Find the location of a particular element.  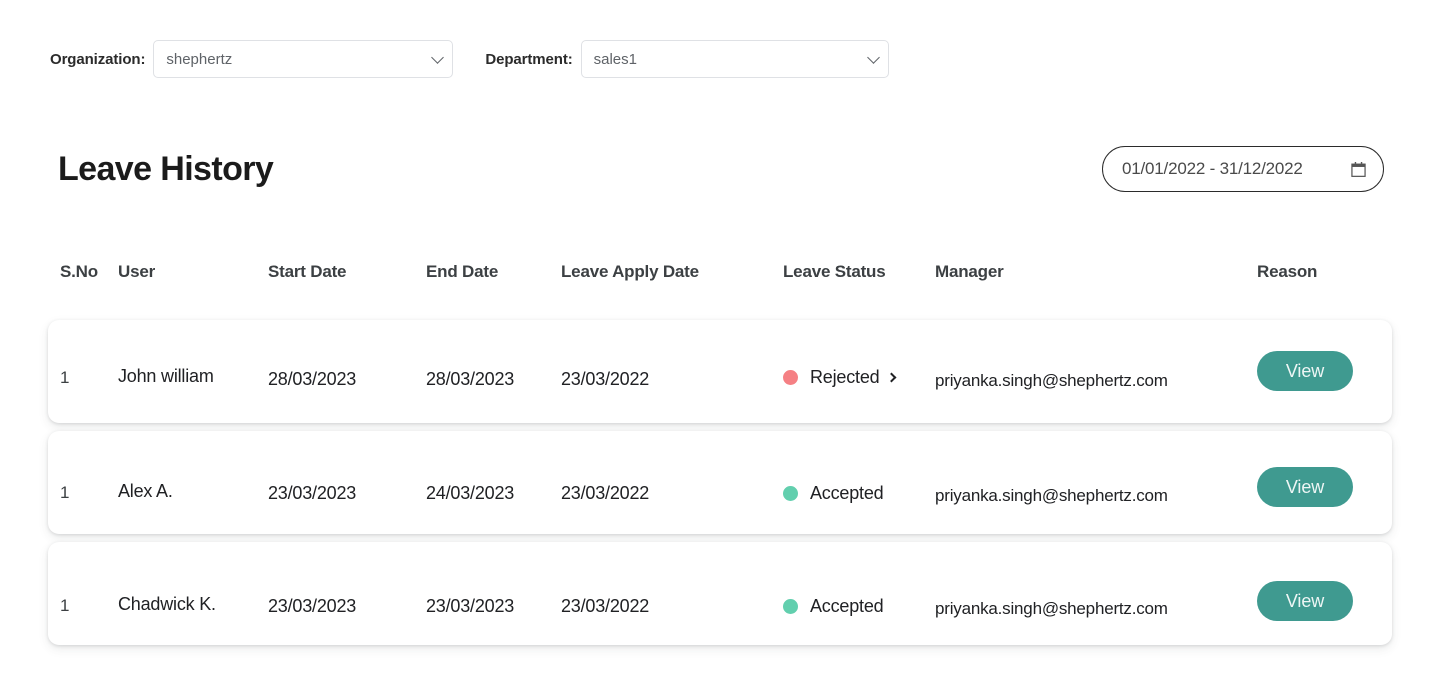

page-title: Leave History is located at coordinates (166, 169).